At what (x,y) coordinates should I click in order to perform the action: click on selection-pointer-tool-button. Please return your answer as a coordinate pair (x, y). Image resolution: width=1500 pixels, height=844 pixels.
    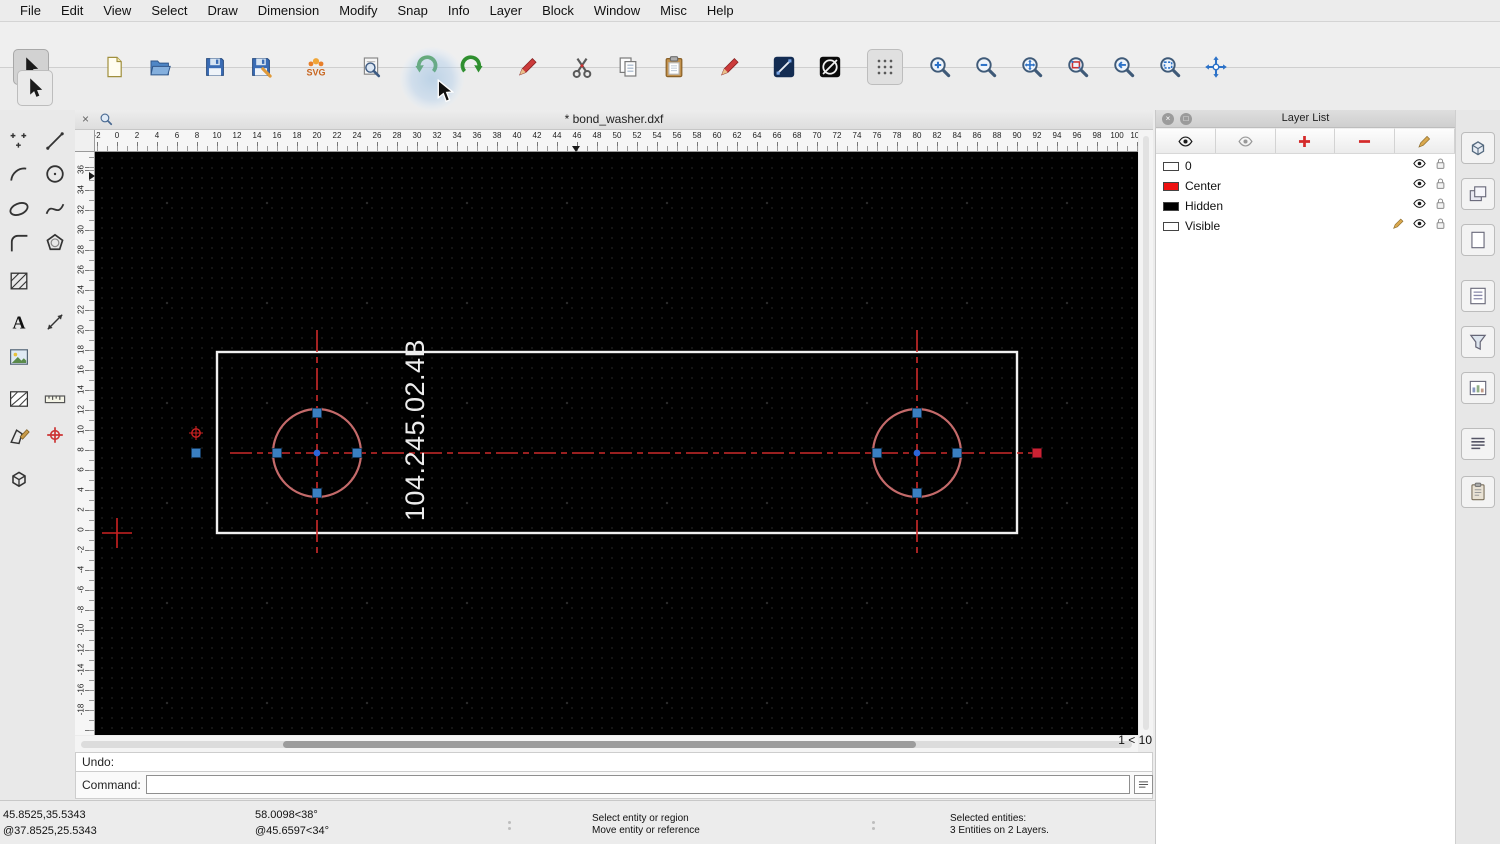
    Looking at the image, I should click on (35, 88).